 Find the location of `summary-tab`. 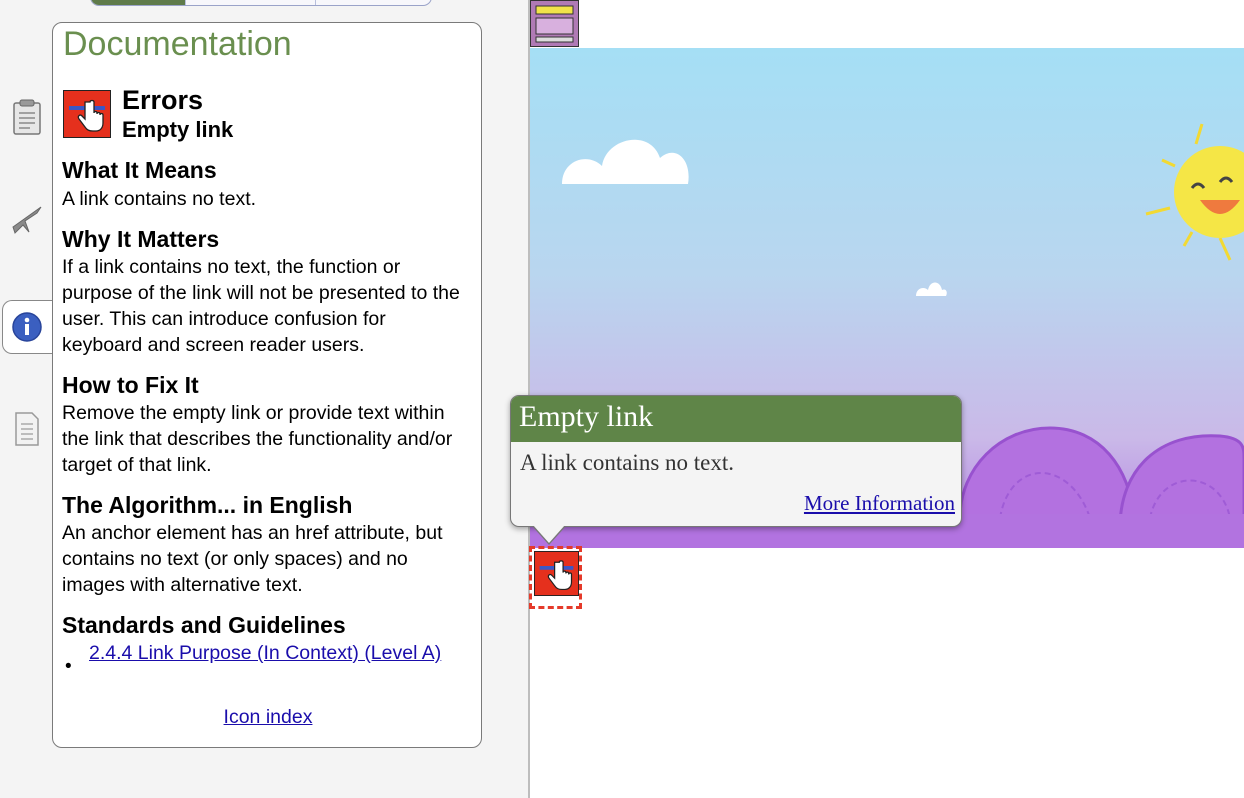

summary-tab is located at coordinates (27, 117).